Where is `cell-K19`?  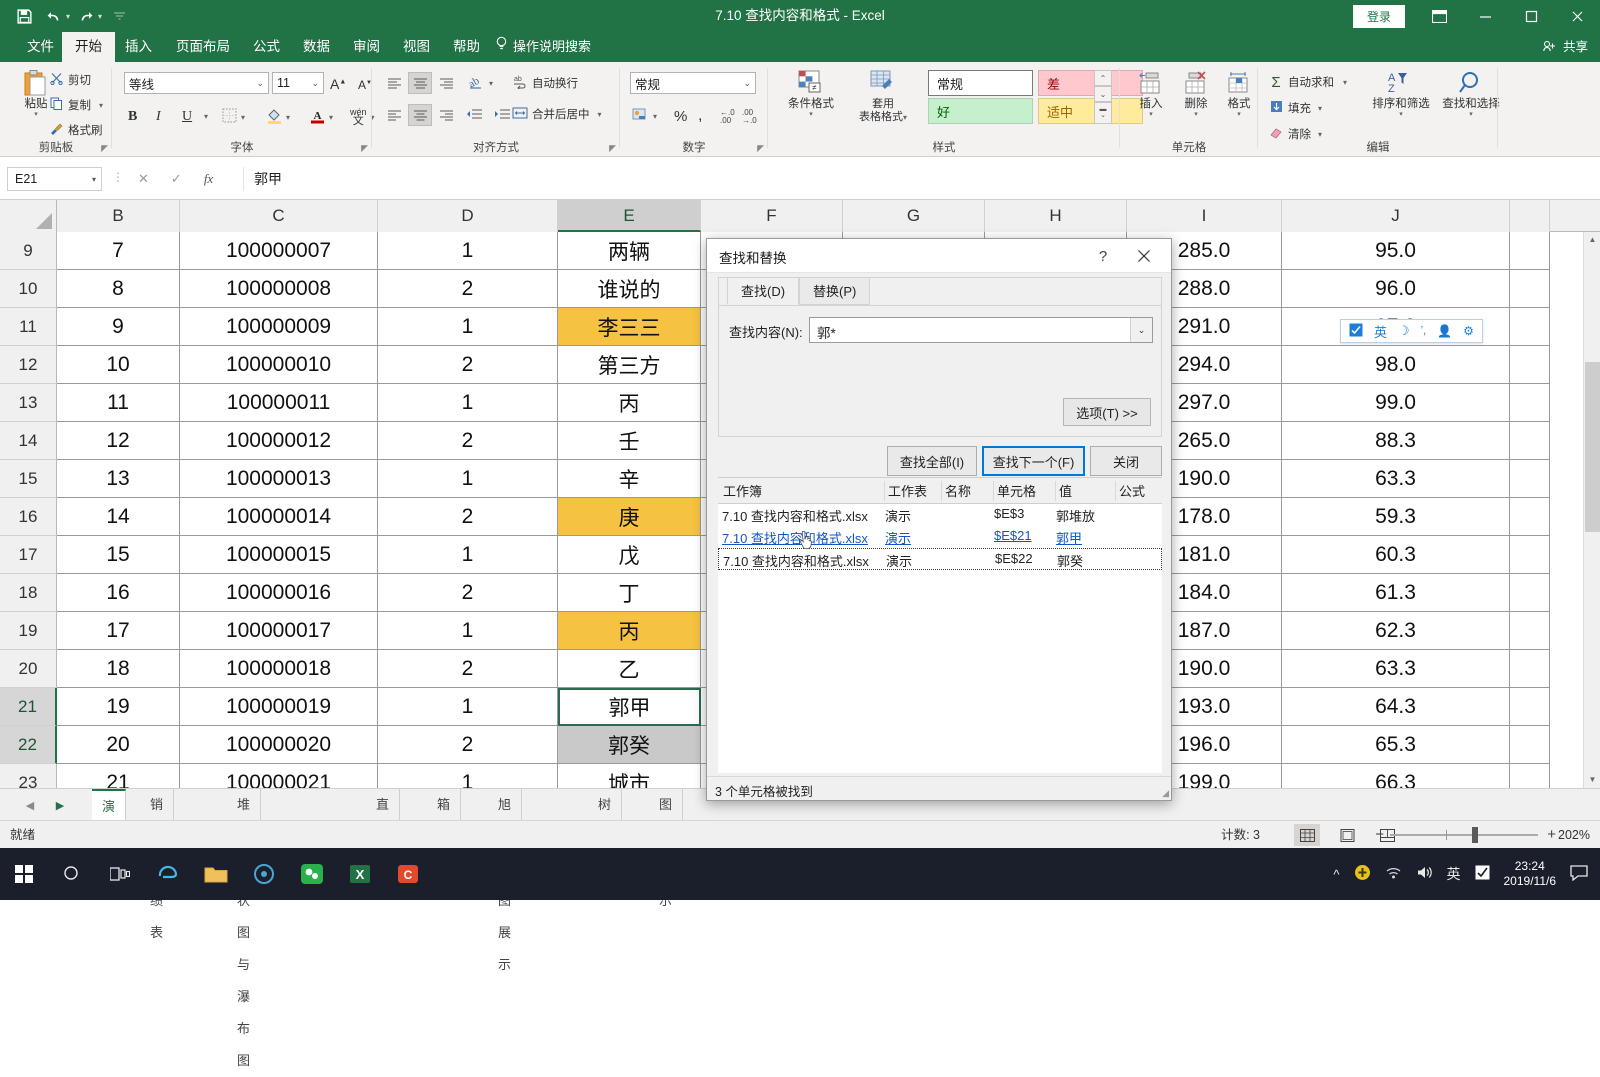
cell-K19 is located at coordinates (1530, 631).